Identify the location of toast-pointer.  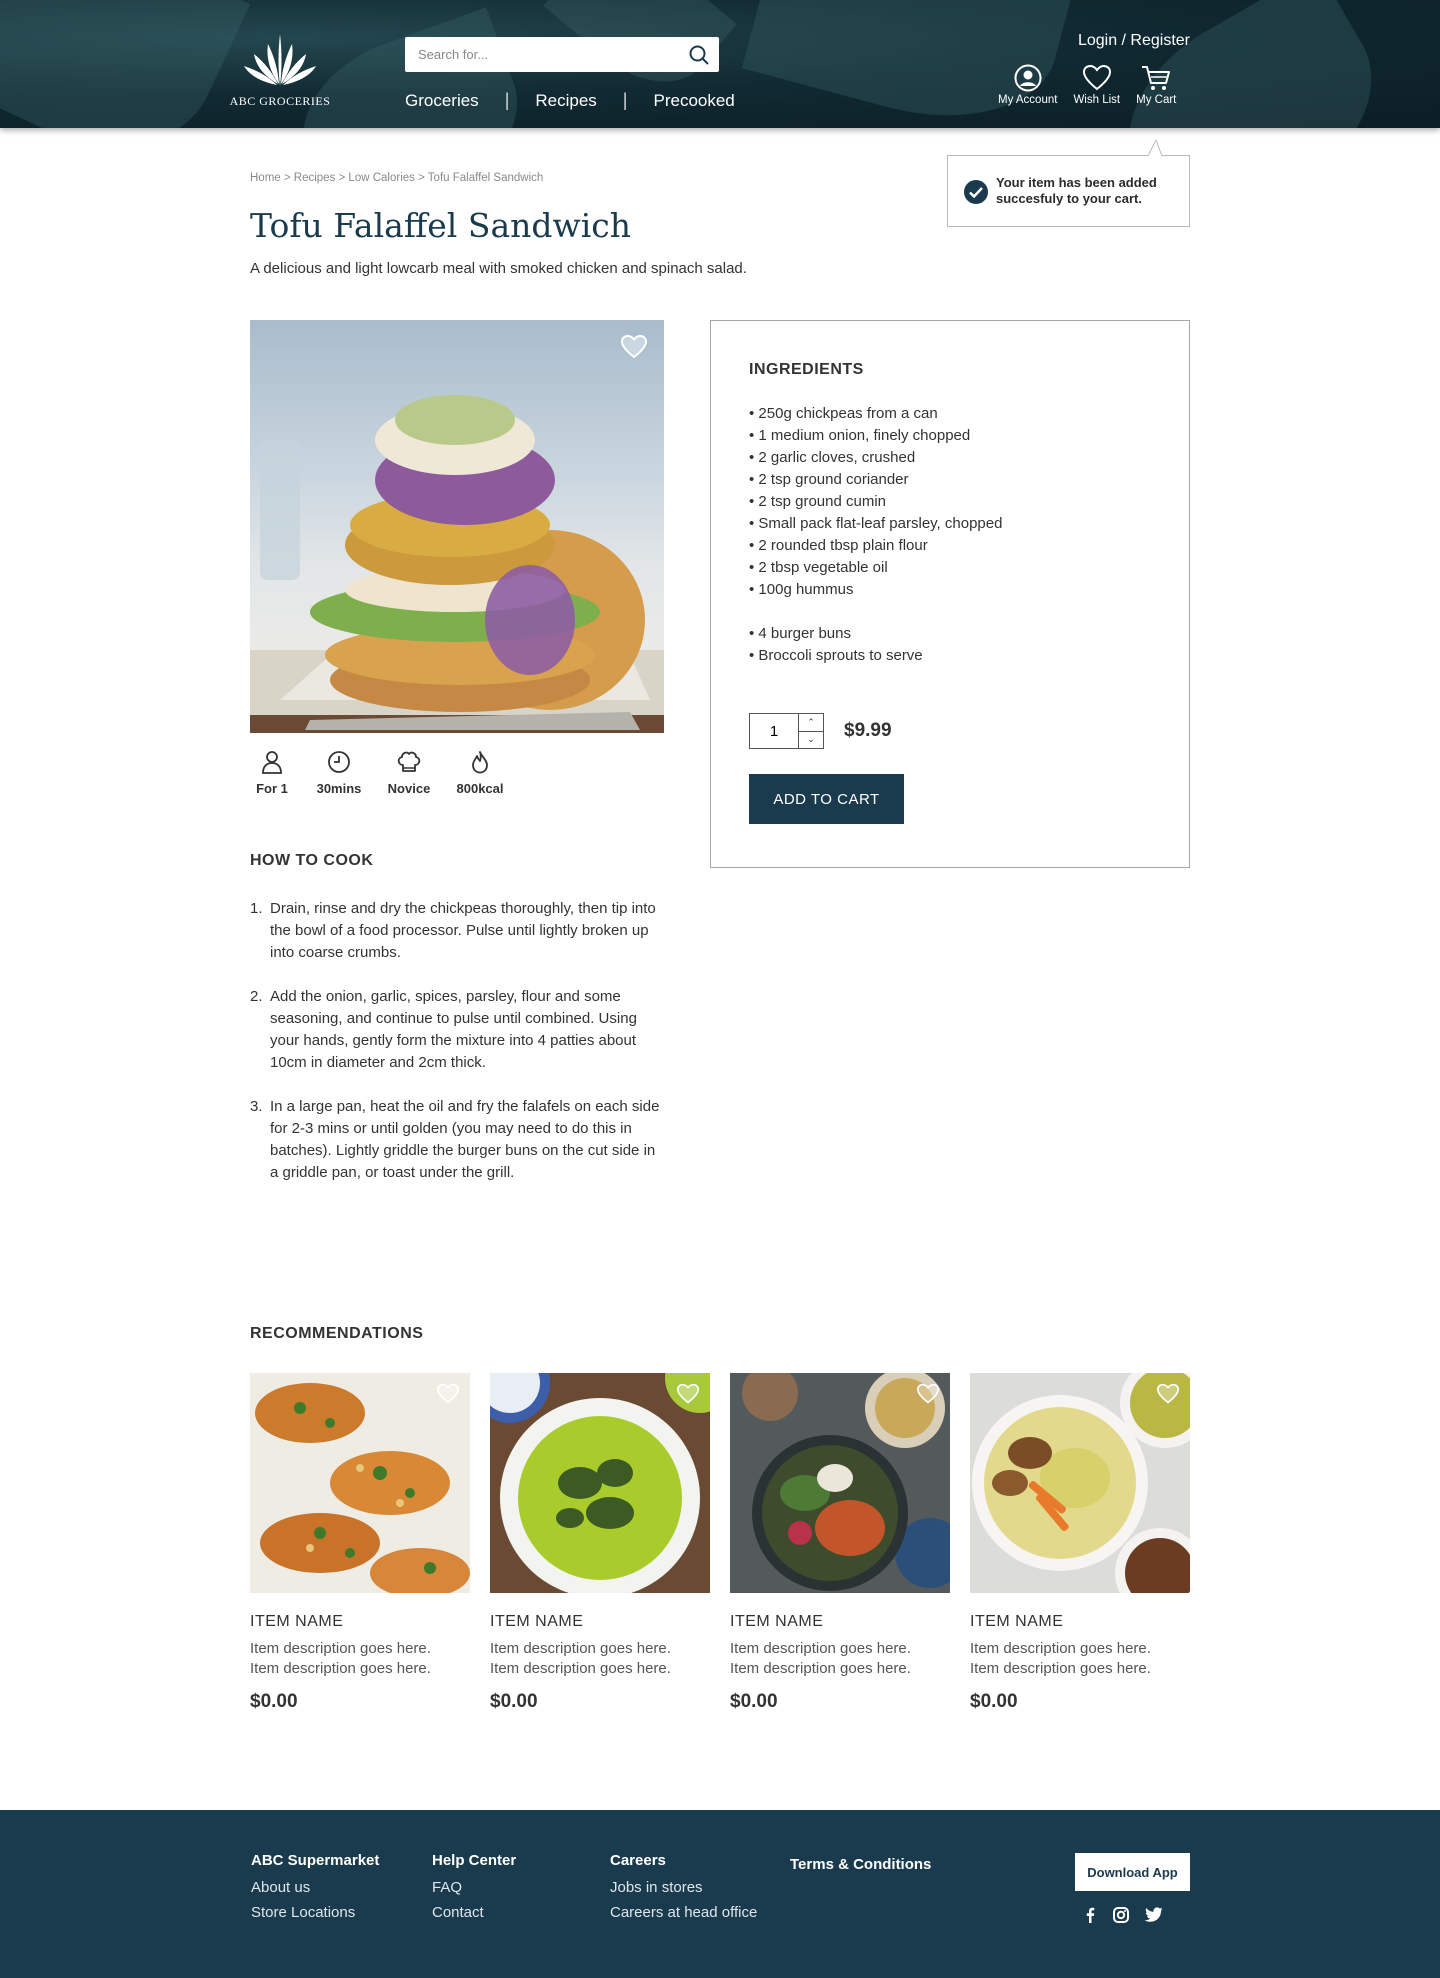
(1155, 148).